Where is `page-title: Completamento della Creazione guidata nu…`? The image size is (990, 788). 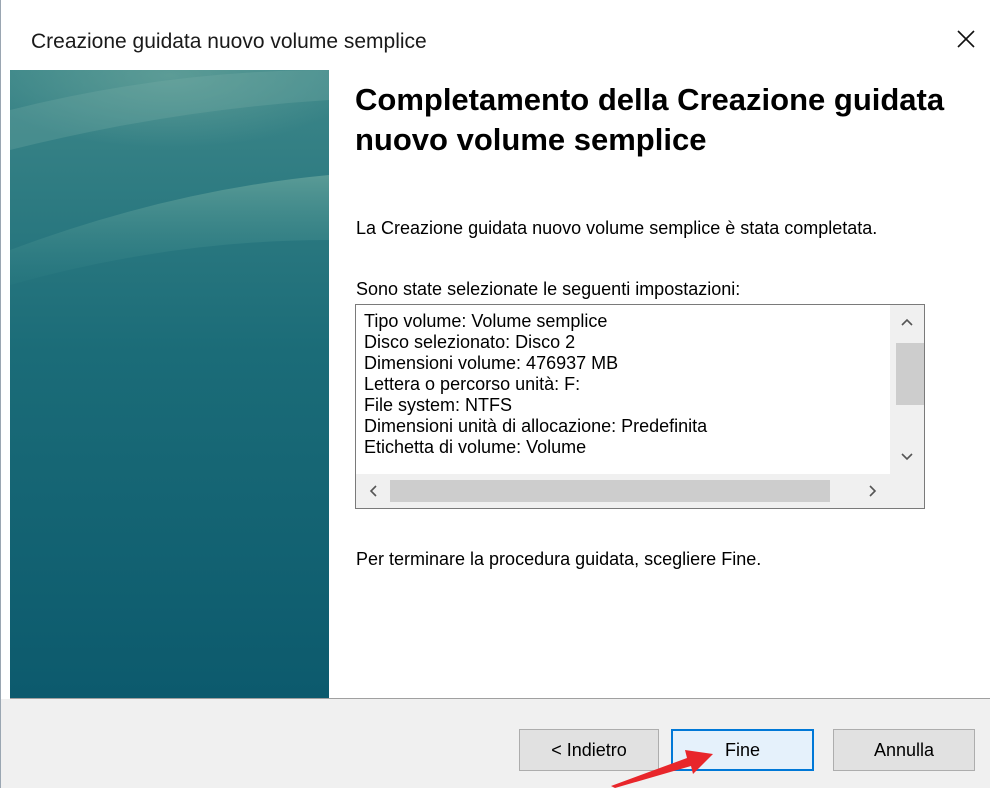
page-title: Completamento della Creazione guidata nu… is located at coordinates (650, 119).